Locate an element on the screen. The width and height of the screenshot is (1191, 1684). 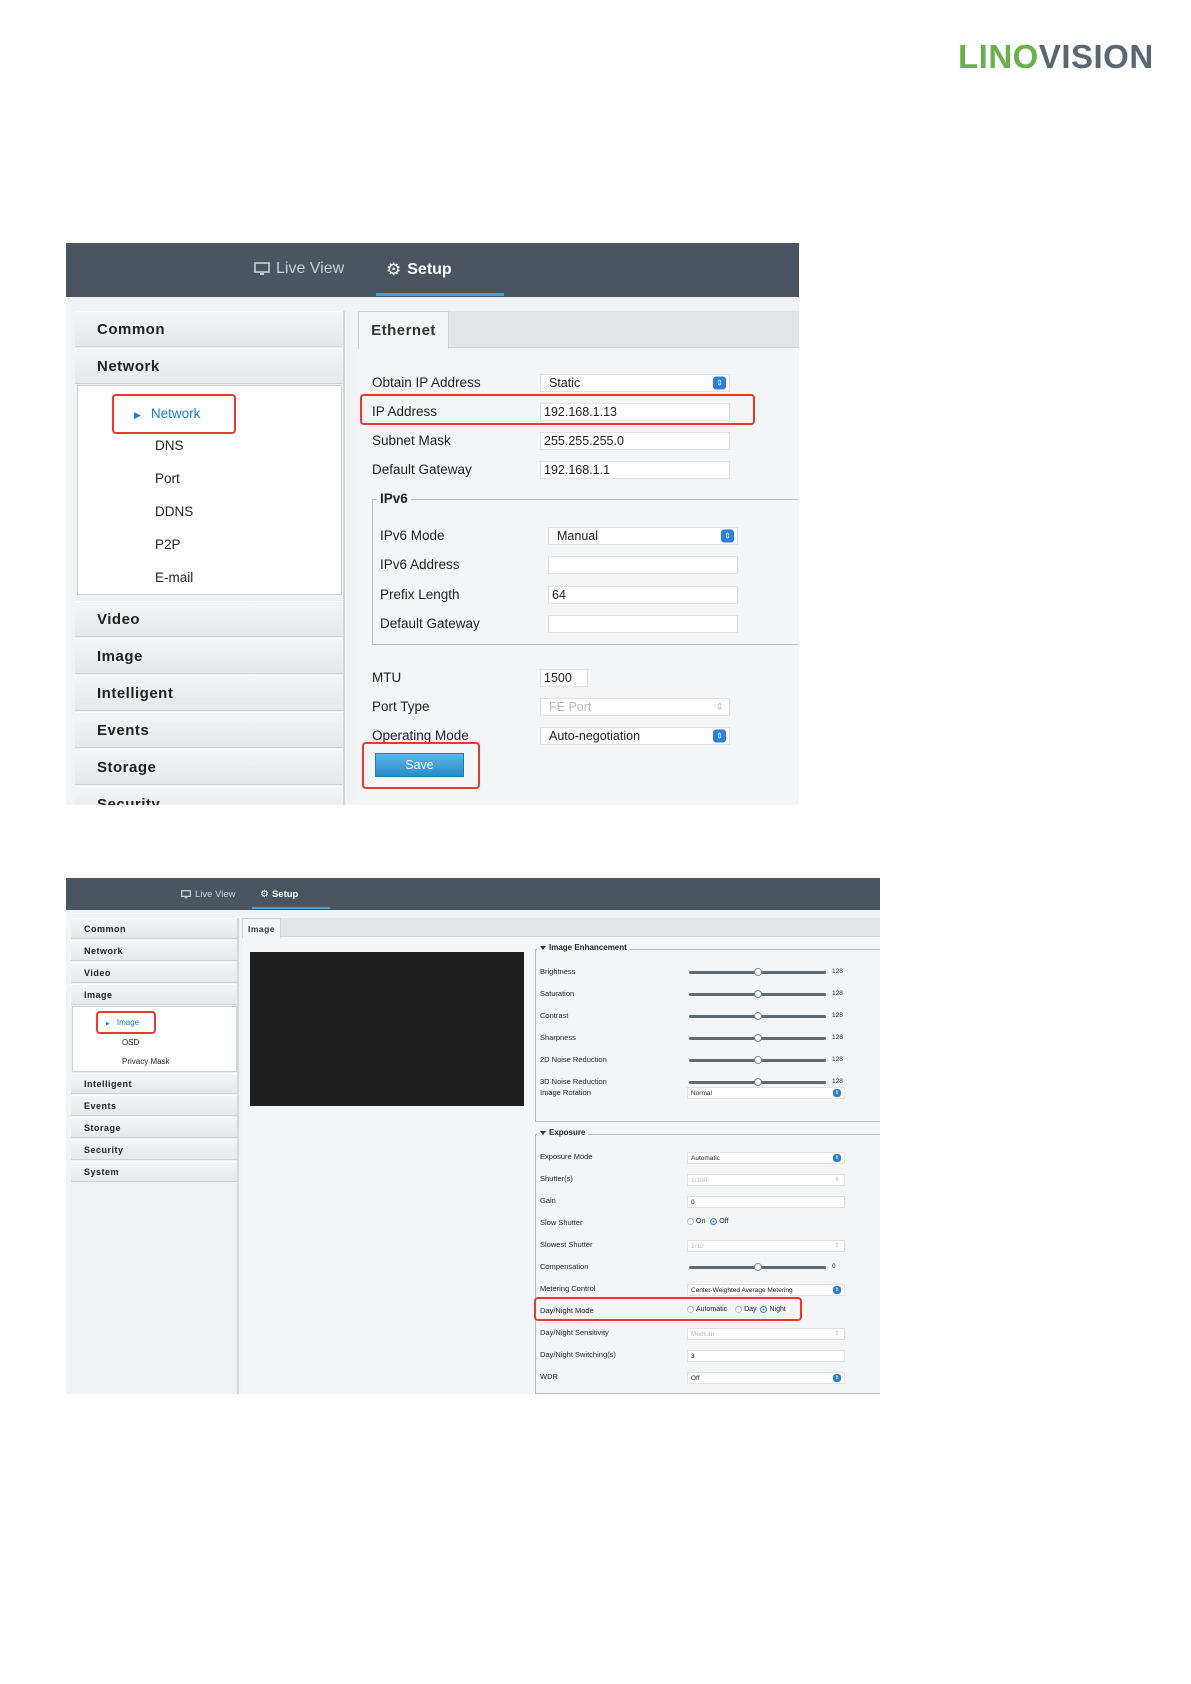
slow-shutter-on-radio: On is located at coordinates (696, 1221).